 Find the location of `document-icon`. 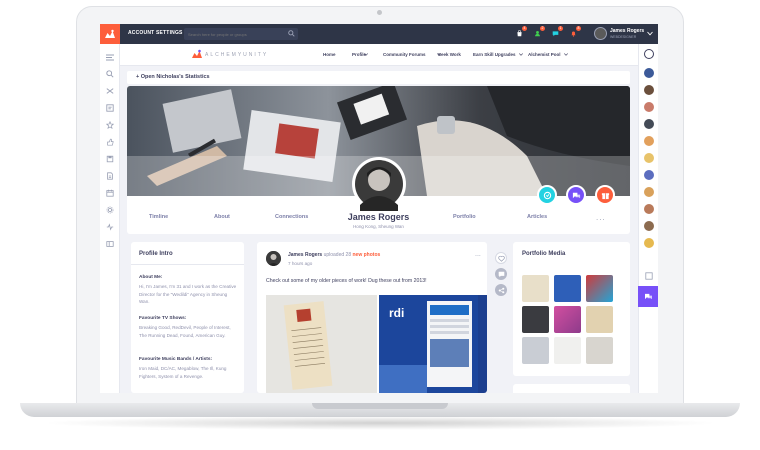

document-icon is located at coordinates (110, 176).